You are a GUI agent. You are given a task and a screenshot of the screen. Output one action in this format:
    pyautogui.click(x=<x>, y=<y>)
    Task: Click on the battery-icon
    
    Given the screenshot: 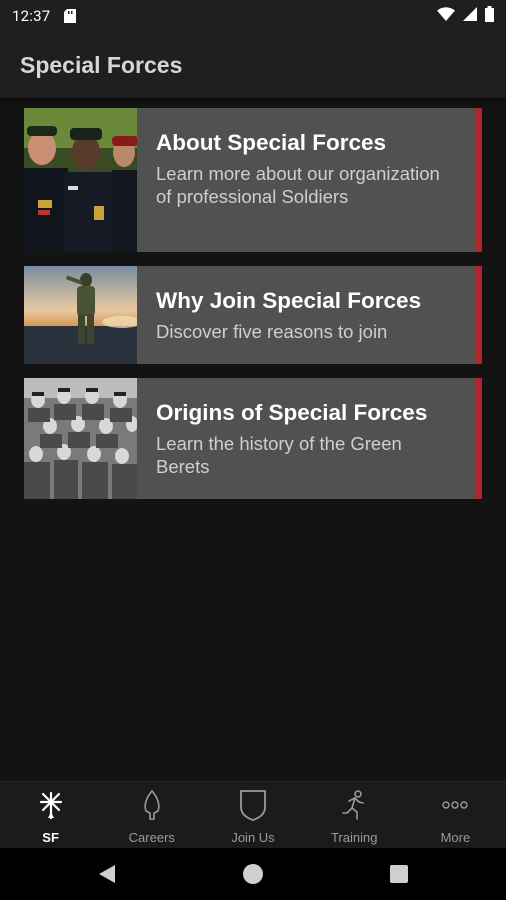 What is the action you would take?
    pyautogui.click(x=489, y=16)
    